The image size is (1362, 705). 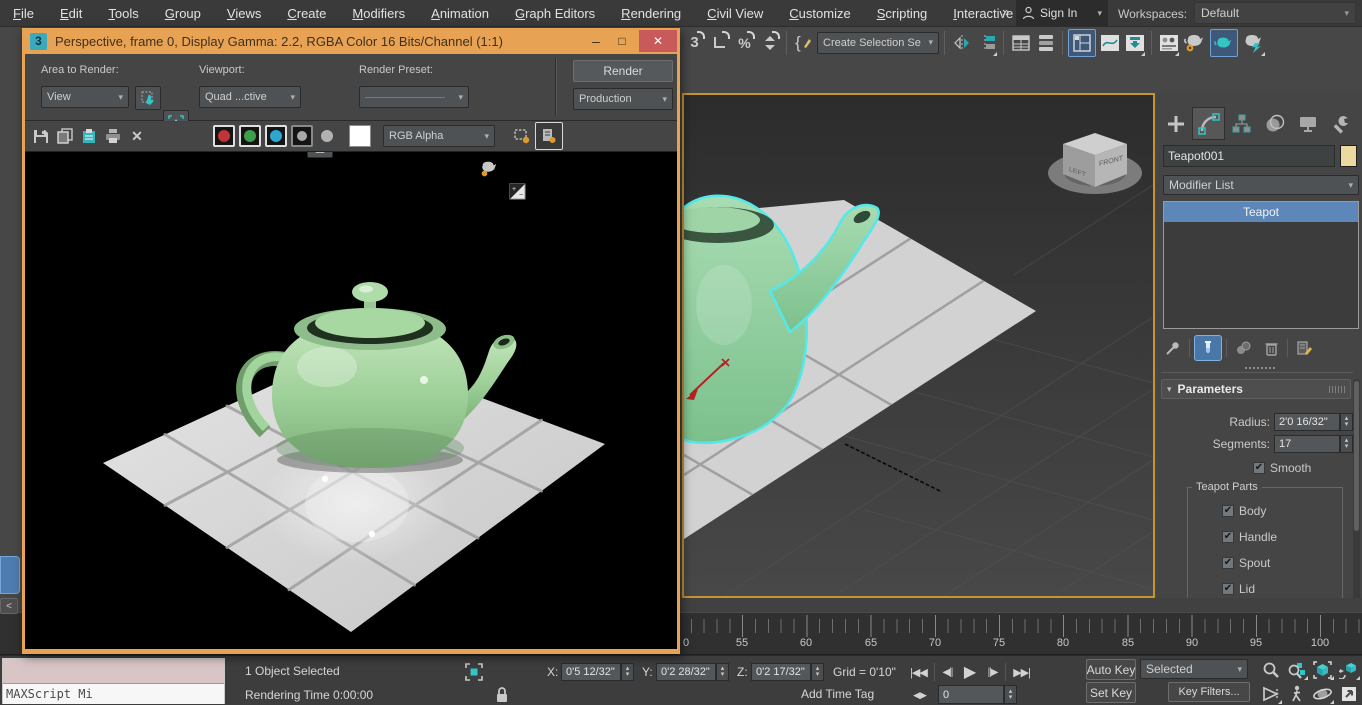 I want to click on zoom-all-icon, so click(x=1296, y=669).